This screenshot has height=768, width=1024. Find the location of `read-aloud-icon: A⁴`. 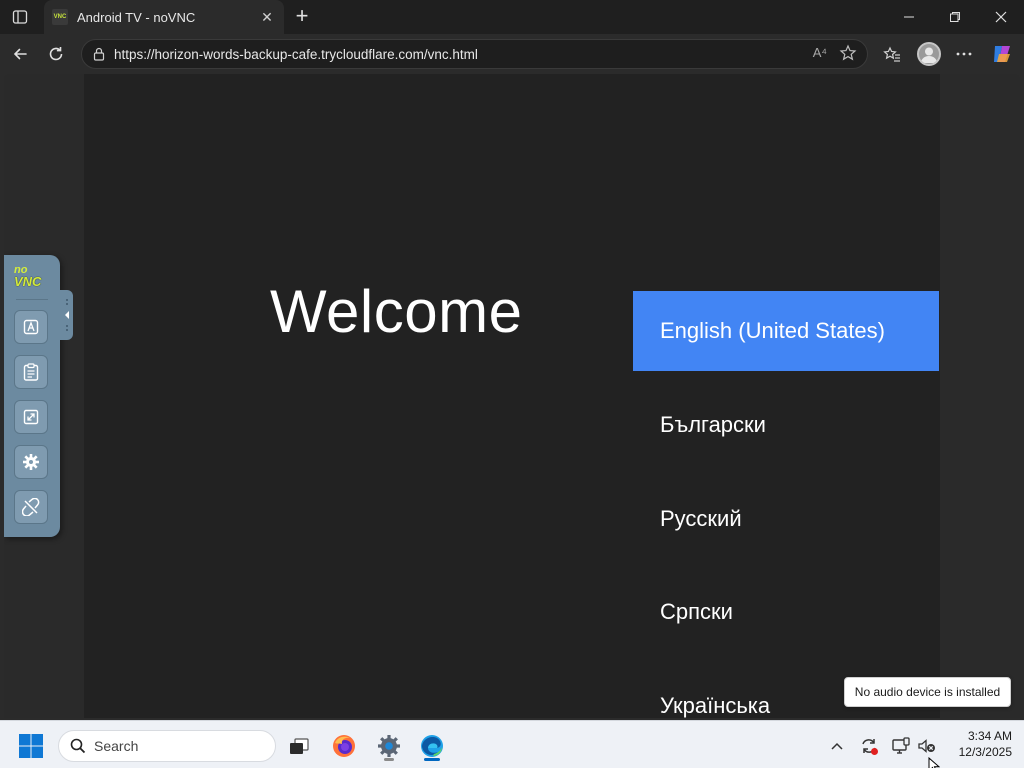

read-aloud-icon: A⁴ is located at coordinates (820, 52).